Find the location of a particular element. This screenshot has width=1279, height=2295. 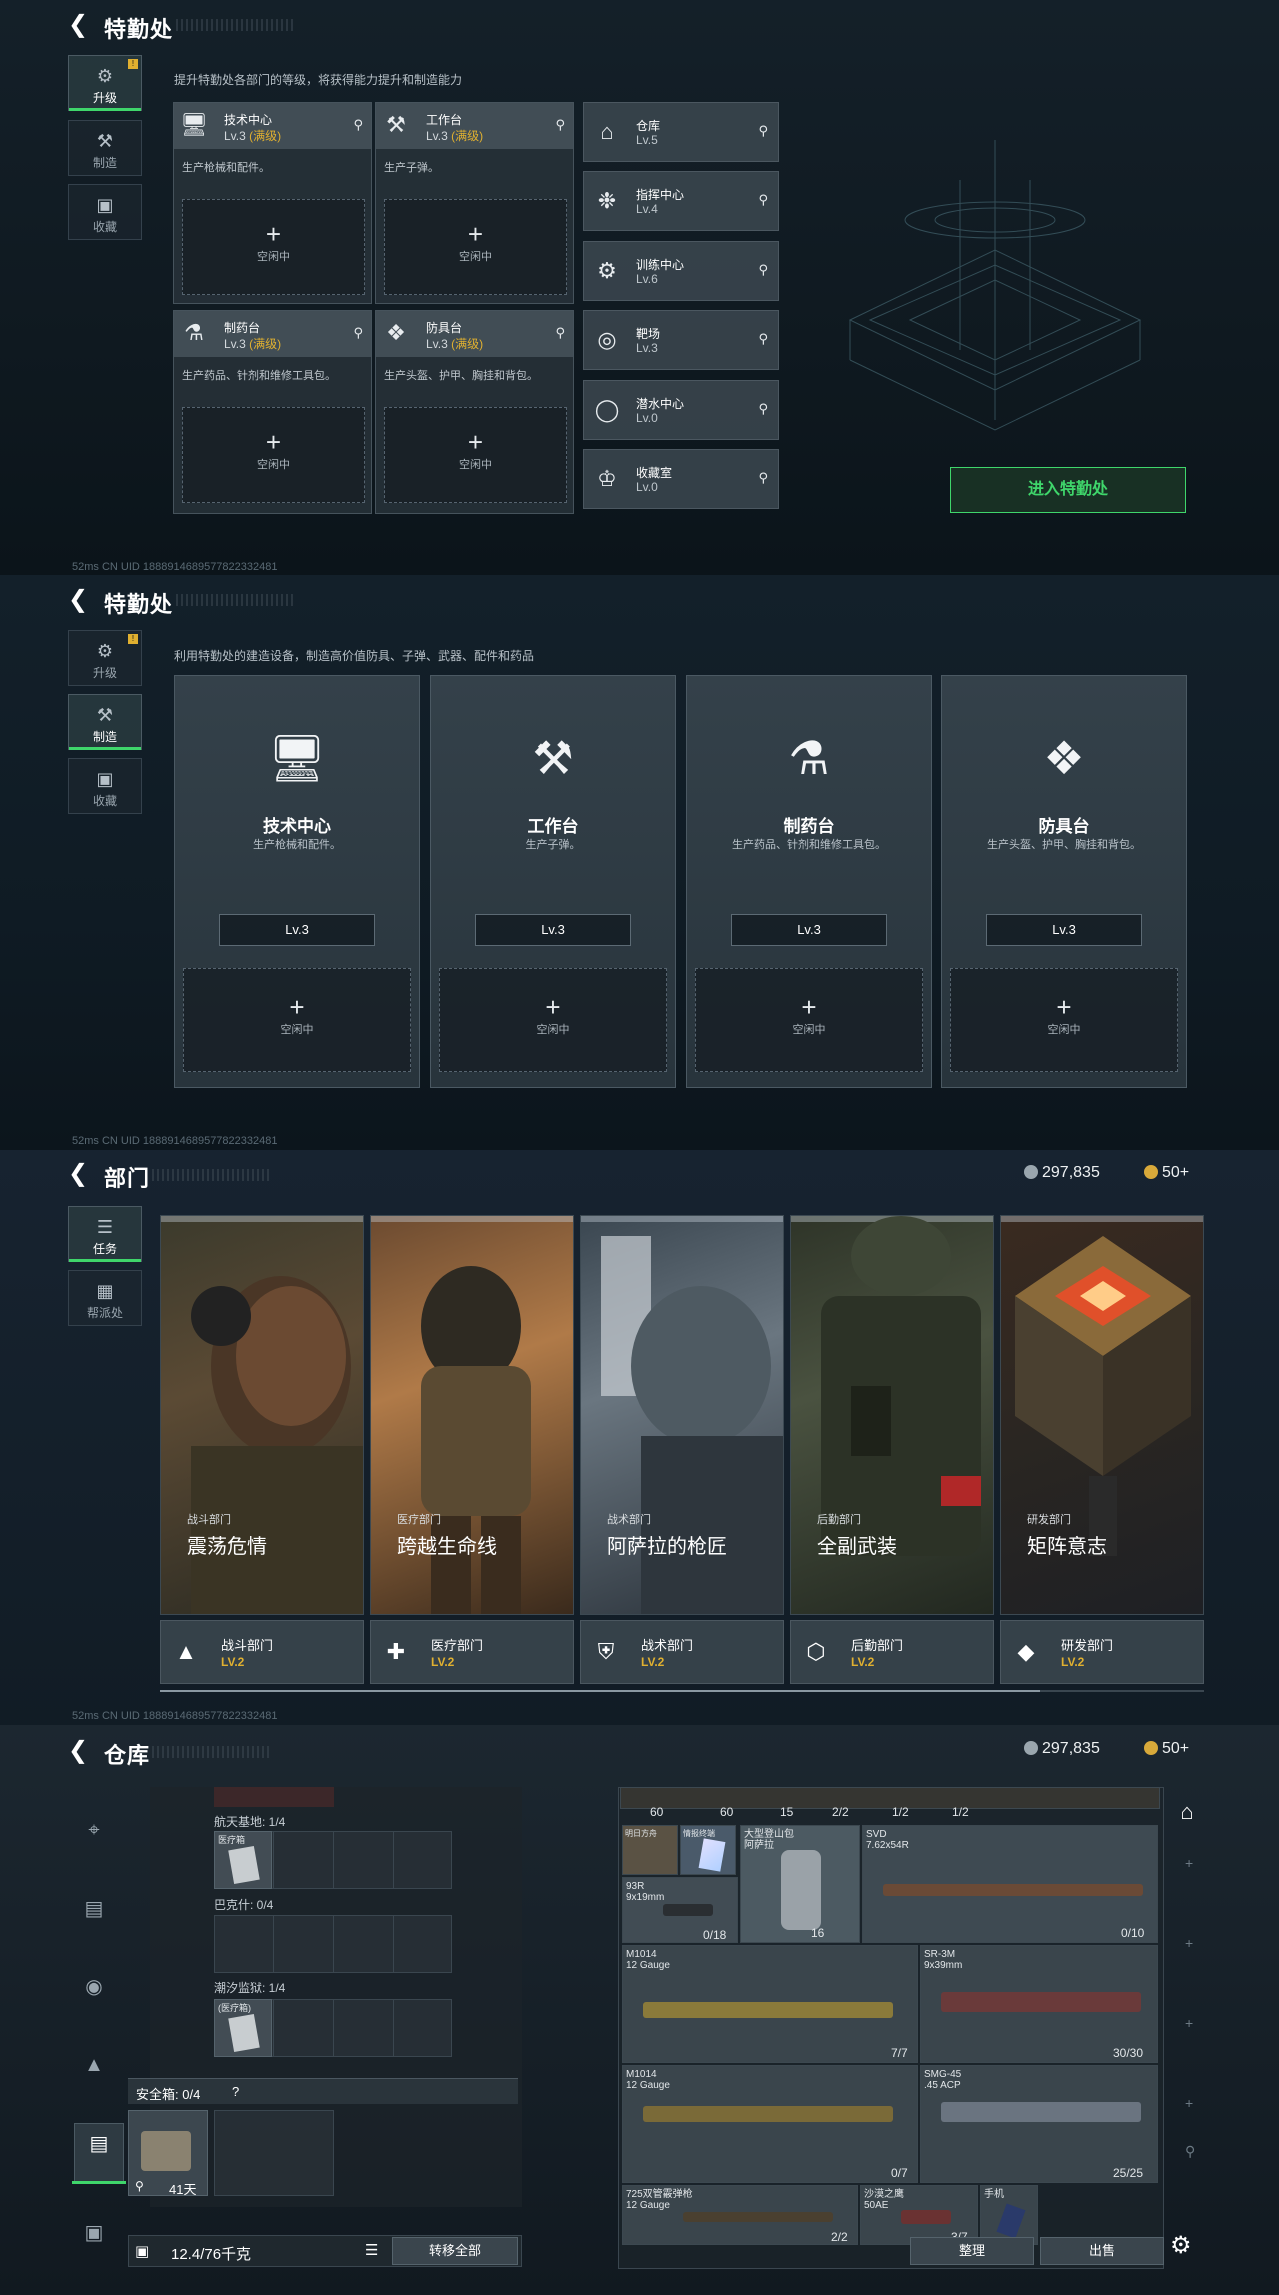

facility-training-center: ⚙ 训练中心 Lv.6 ⚲ is located at coordinates (681, 271).